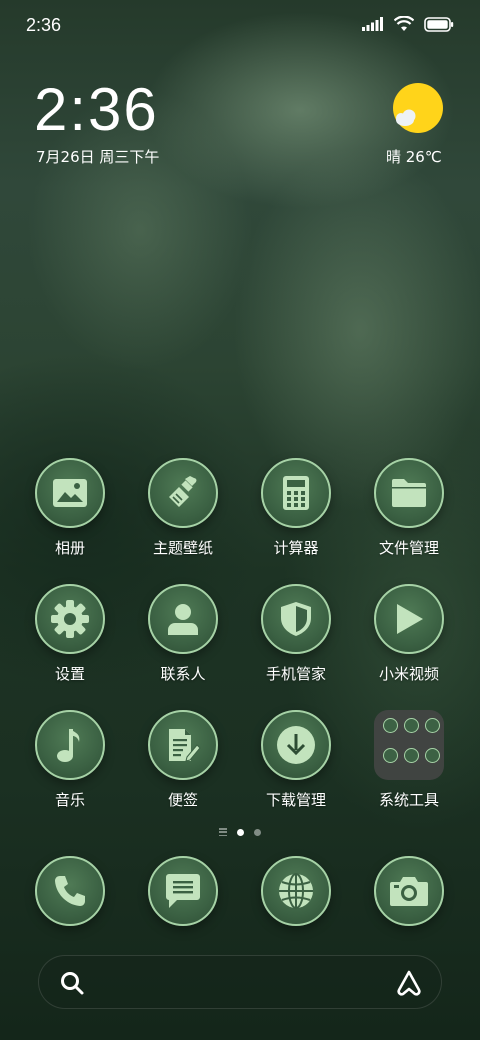 This screenshot has height=1040, width=480. Describe the element at coordinates (72, 983) in the screenshot. I see `search-icon` at that location.